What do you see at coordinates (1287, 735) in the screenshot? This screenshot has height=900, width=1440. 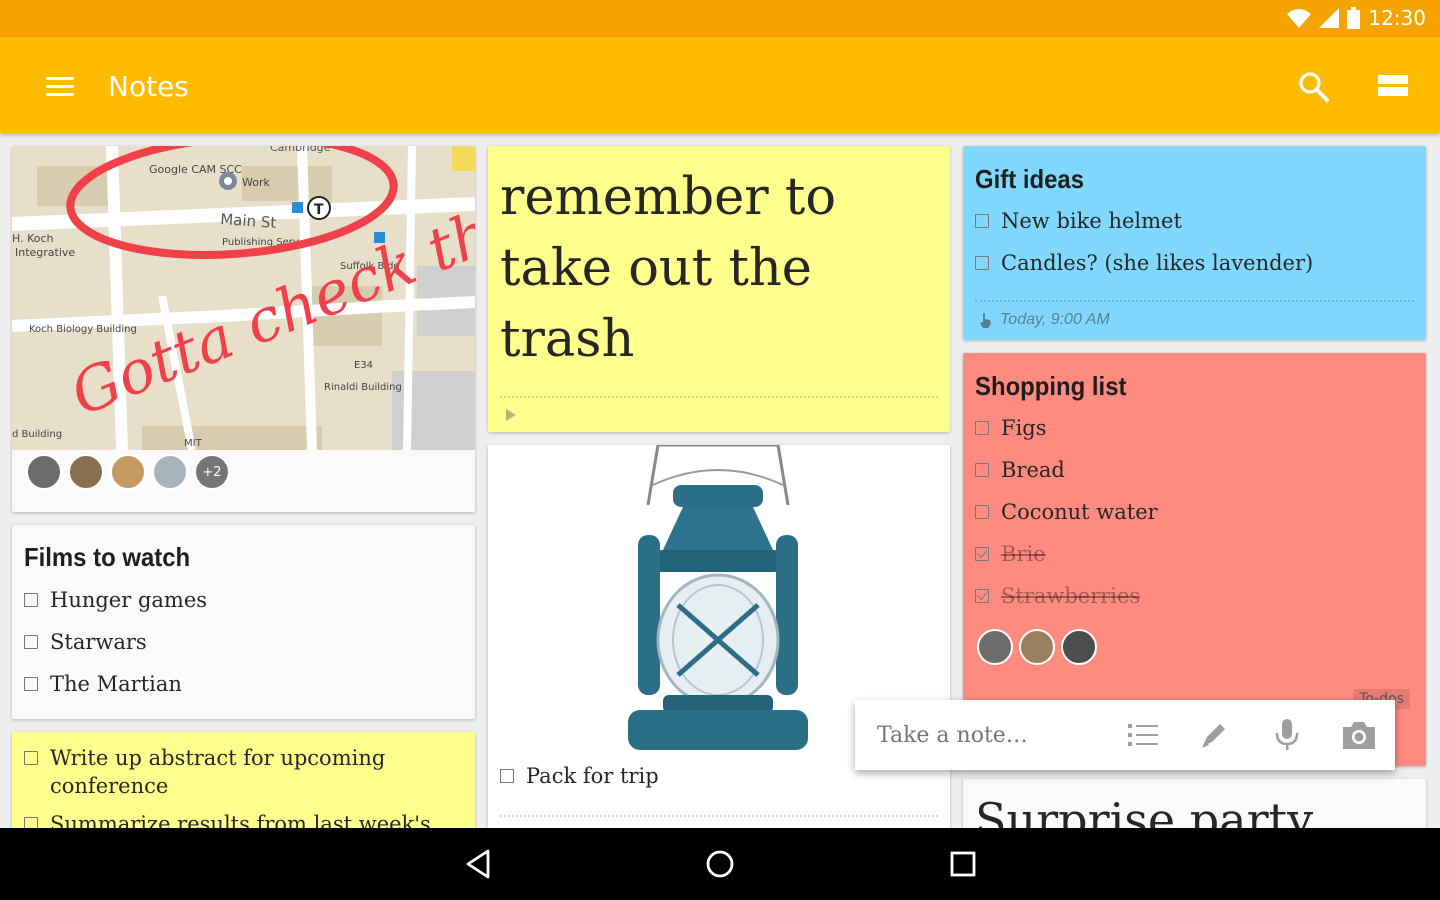 I see `microphone-icon` at bounding box center [1287, 735].